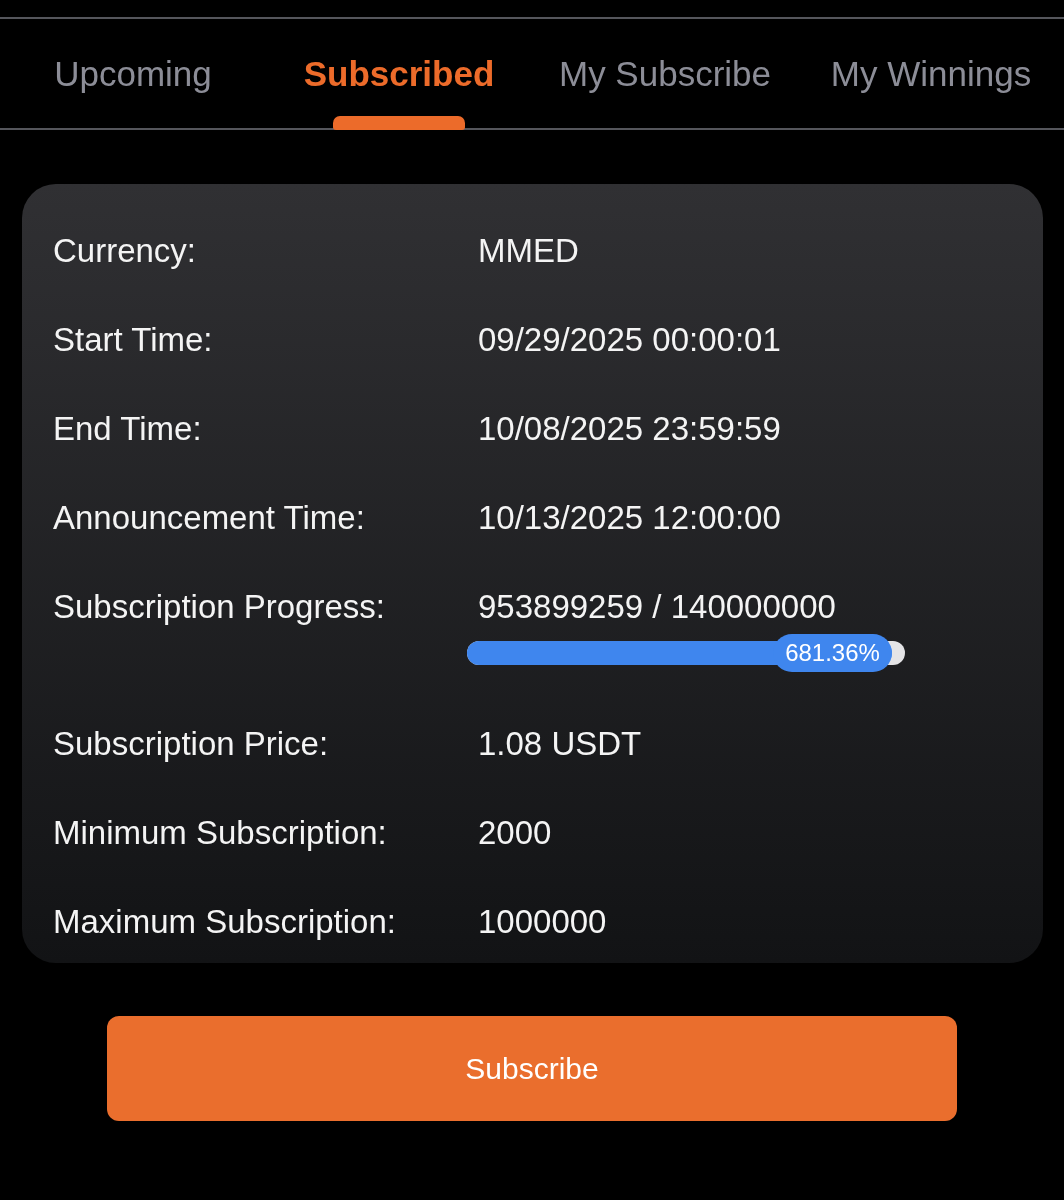 This screenshot has width=1064, height=1200. Describe the element at coordinates (219, 606) in the screenshot. I see `field-label: Subscription Progress:` at that location.